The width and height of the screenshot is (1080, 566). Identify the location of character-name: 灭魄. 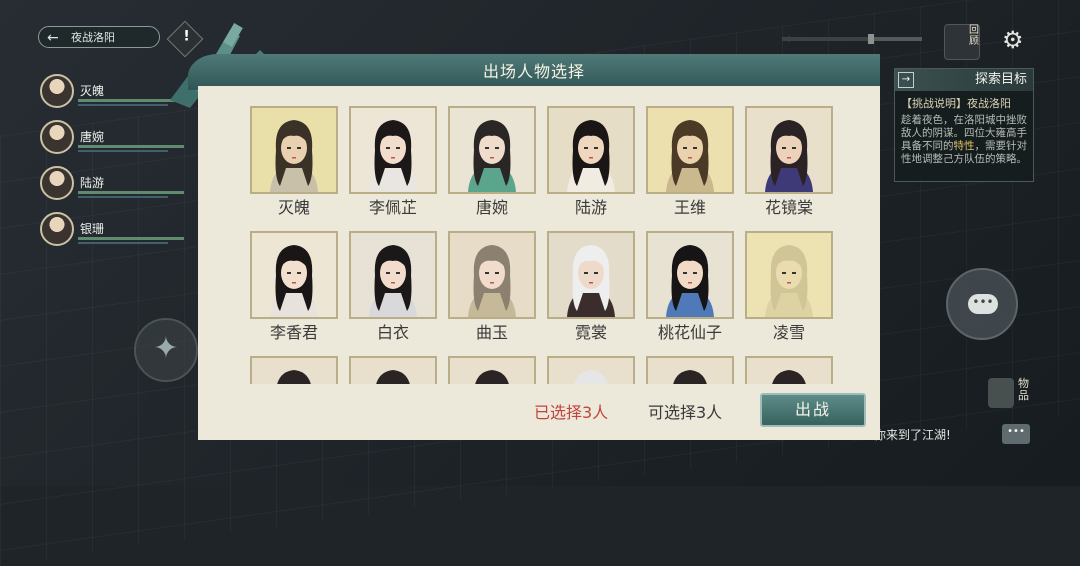
(293, 207).